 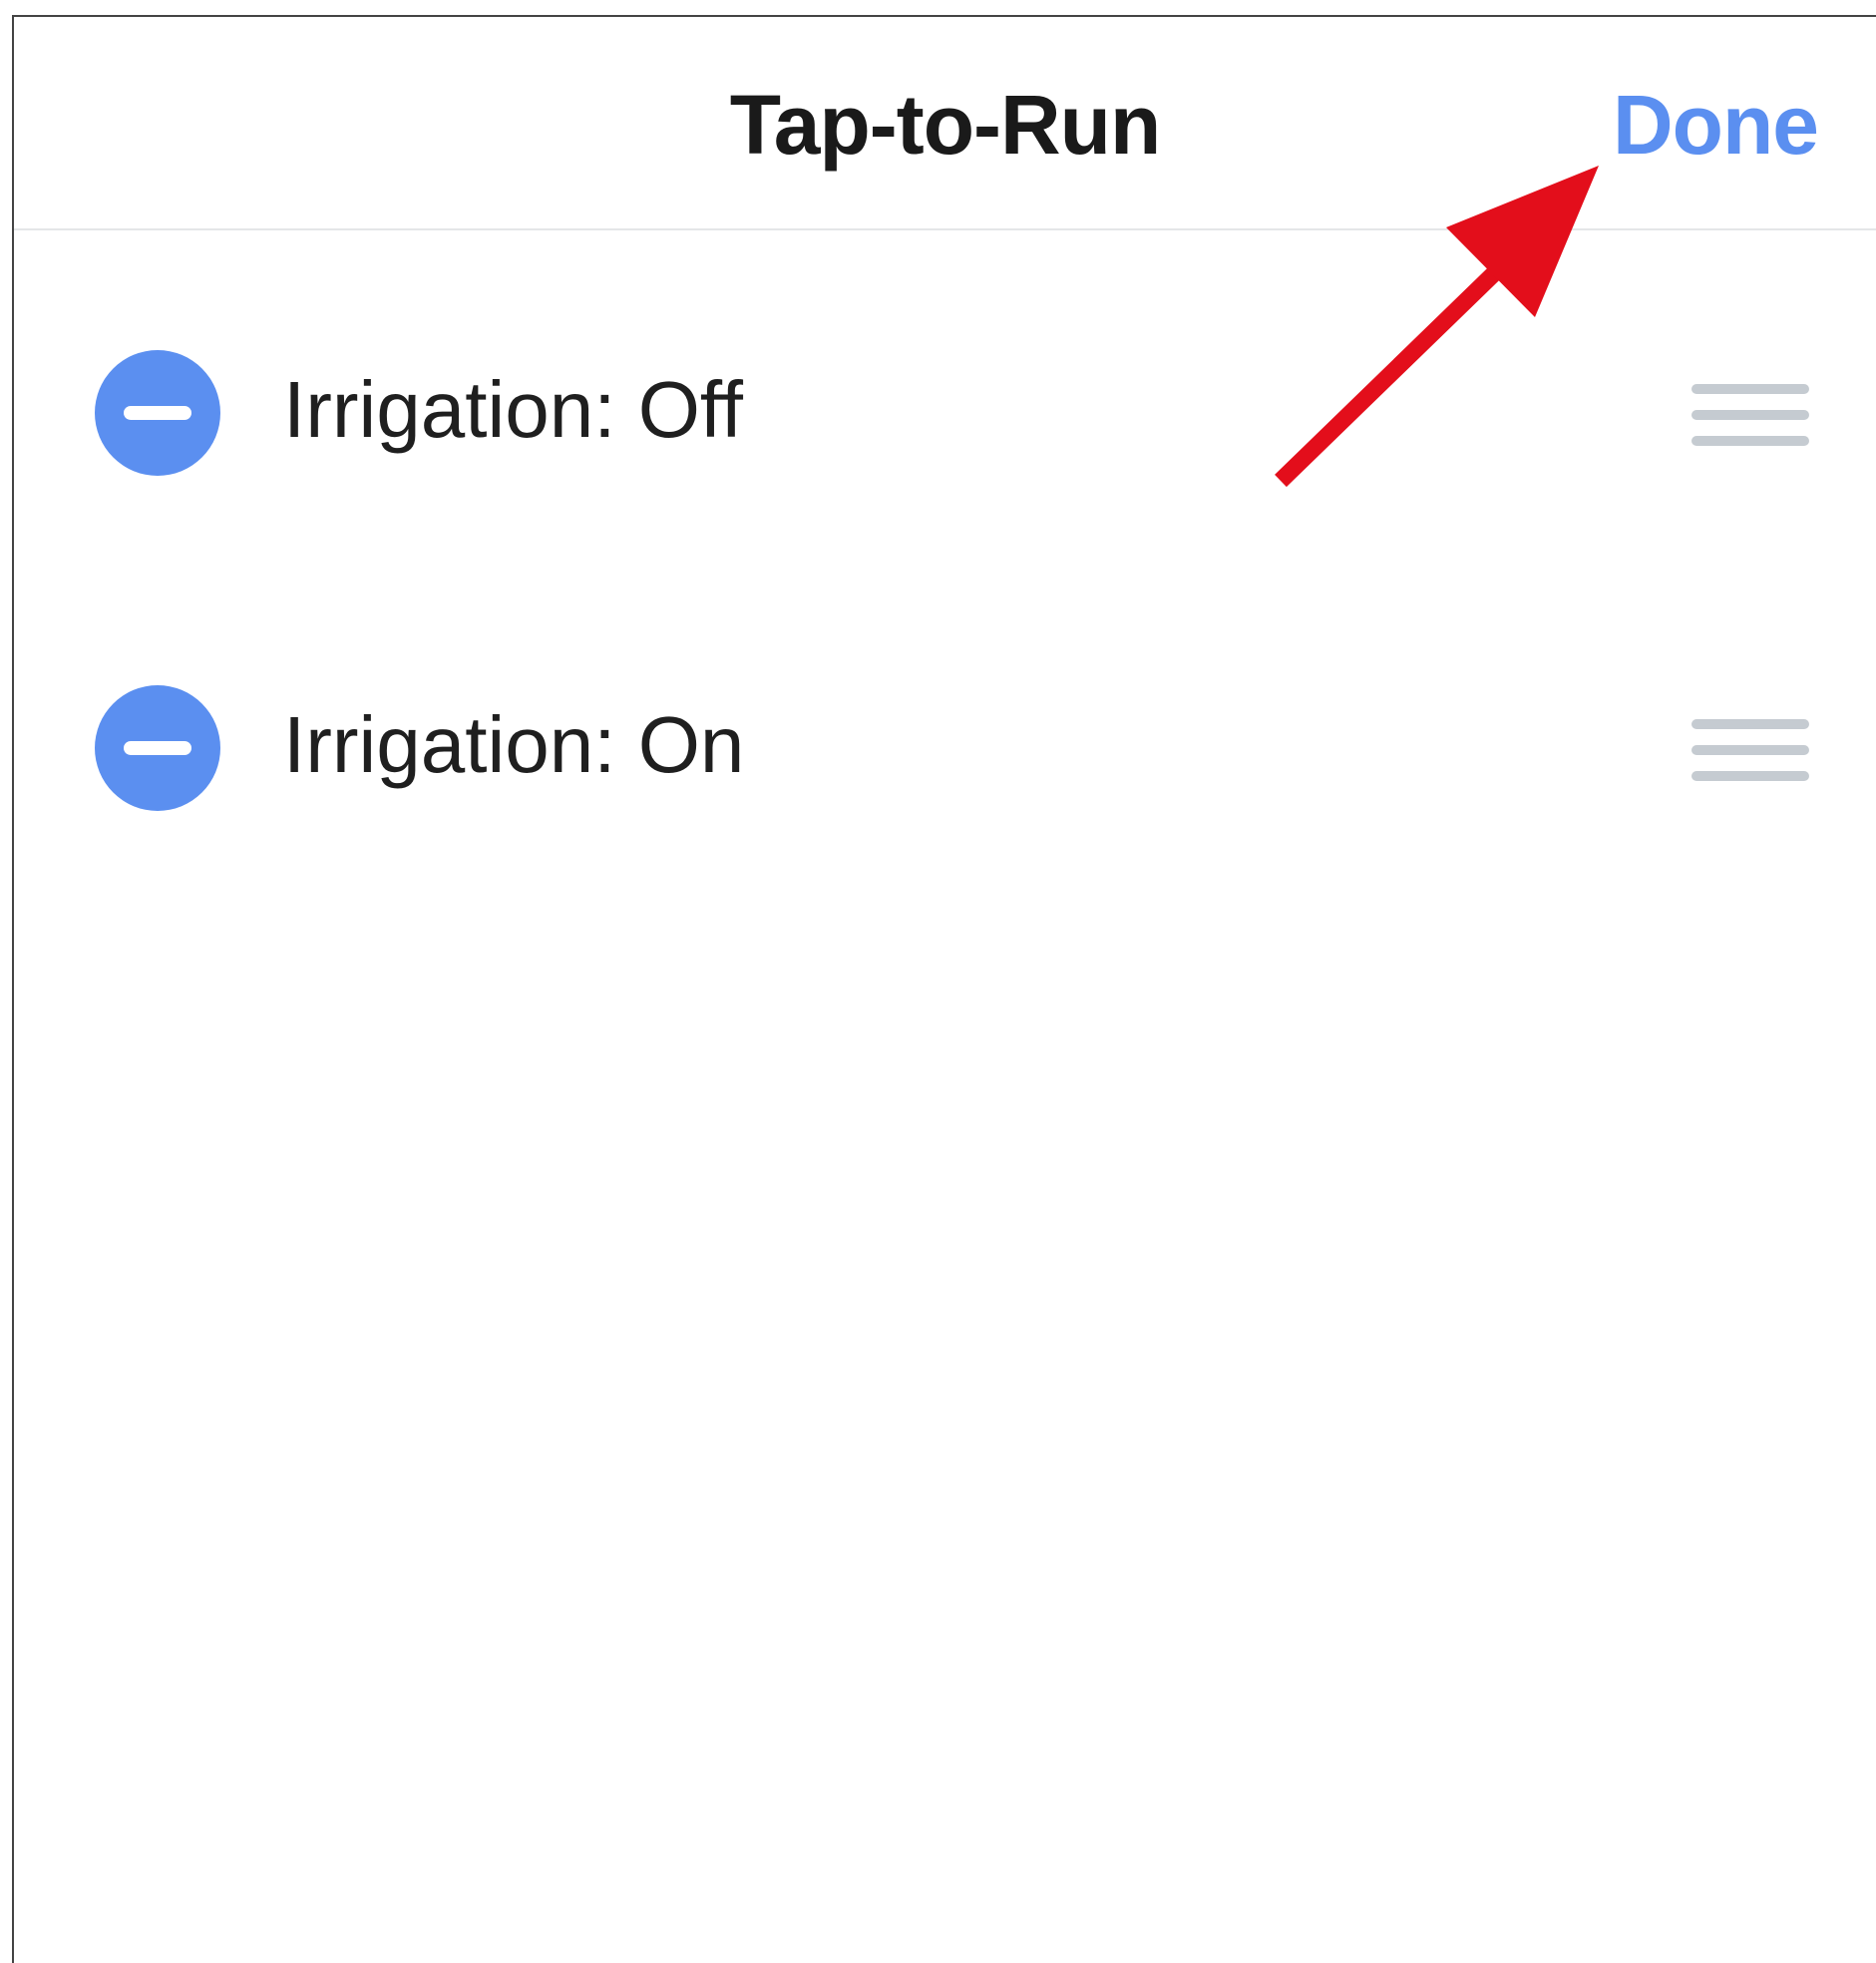 I want to click on red-arrow-icon, so click(x=1437, y=327).